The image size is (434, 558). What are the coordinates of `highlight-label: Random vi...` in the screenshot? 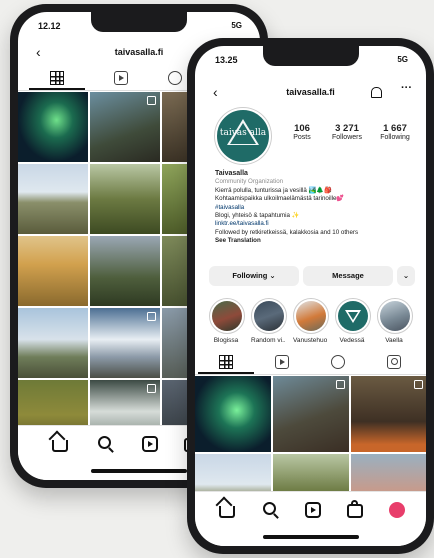 It's located at (268, 340).